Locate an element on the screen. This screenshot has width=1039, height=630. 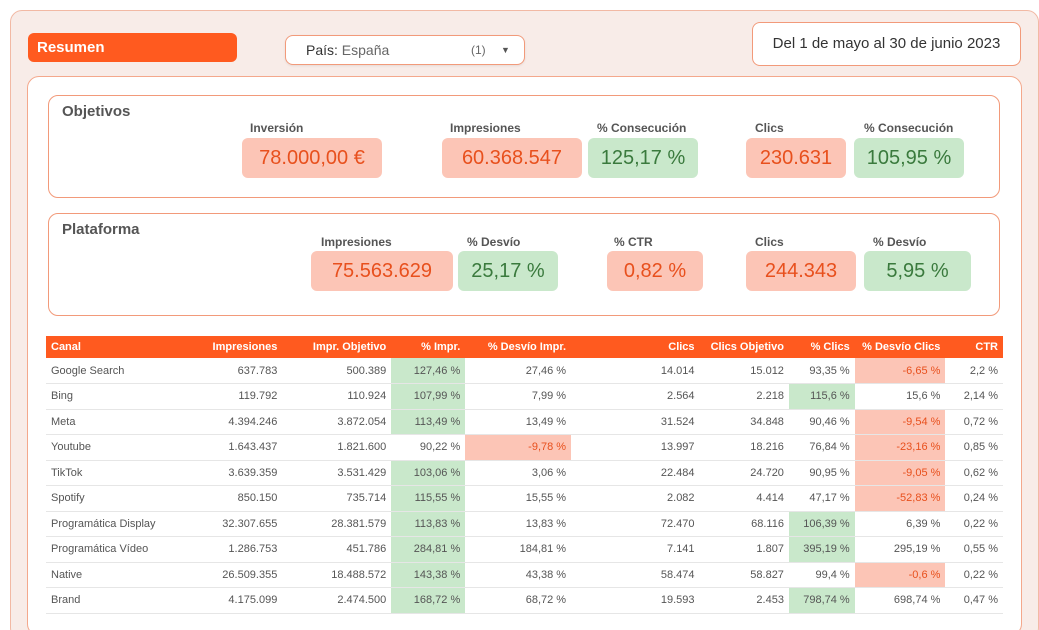
country-filter-value: España is located at coordinates (365, 50).